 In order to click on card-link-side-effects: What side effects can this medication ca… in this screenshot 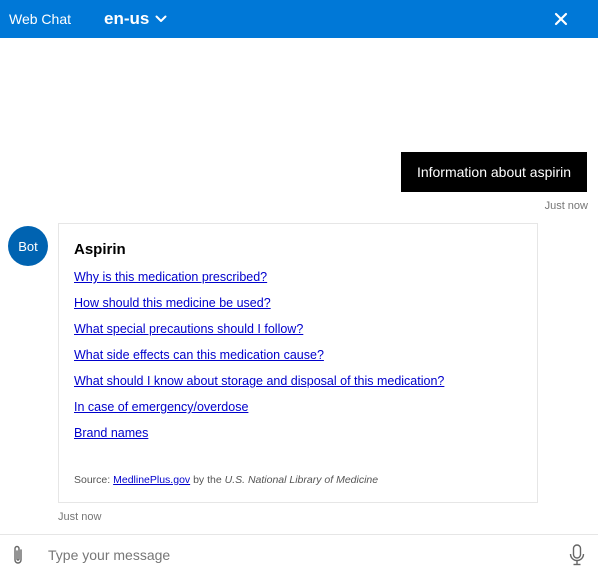, I will do `click(259, 361)`.